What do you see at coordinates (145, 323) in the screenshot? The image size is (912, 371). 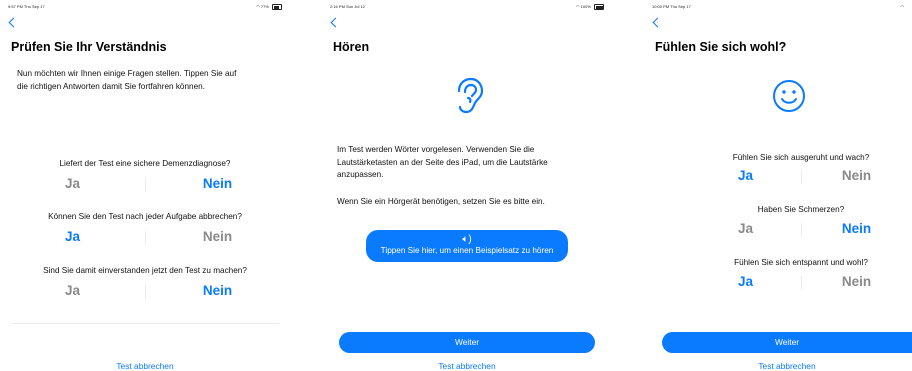 I see `divider-line` at bounding box center [145, 323].